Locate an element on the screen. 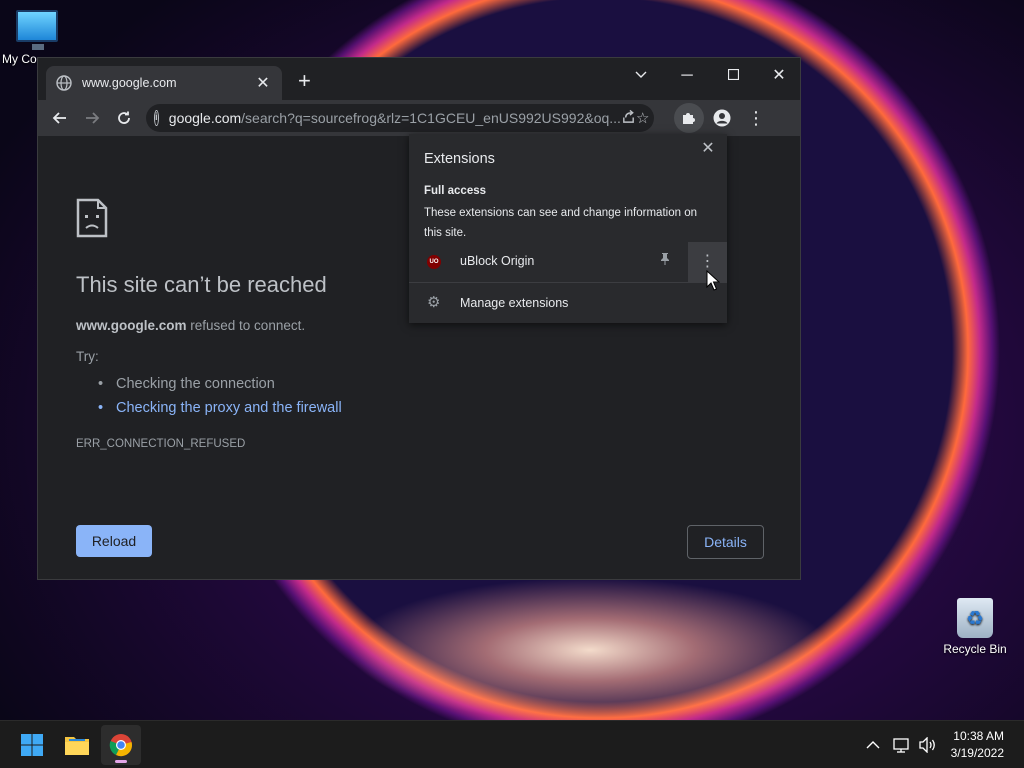  back-button is located at coordinates (60, 118).